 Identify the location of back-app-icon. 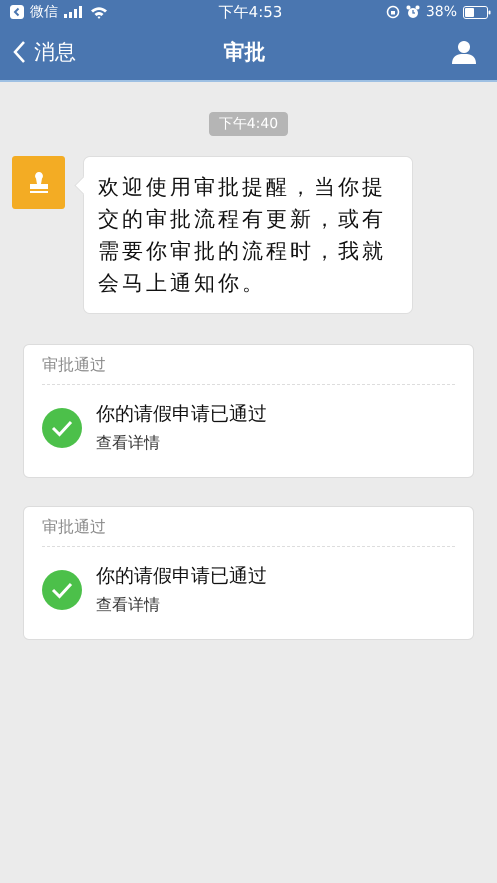
(17, 12).